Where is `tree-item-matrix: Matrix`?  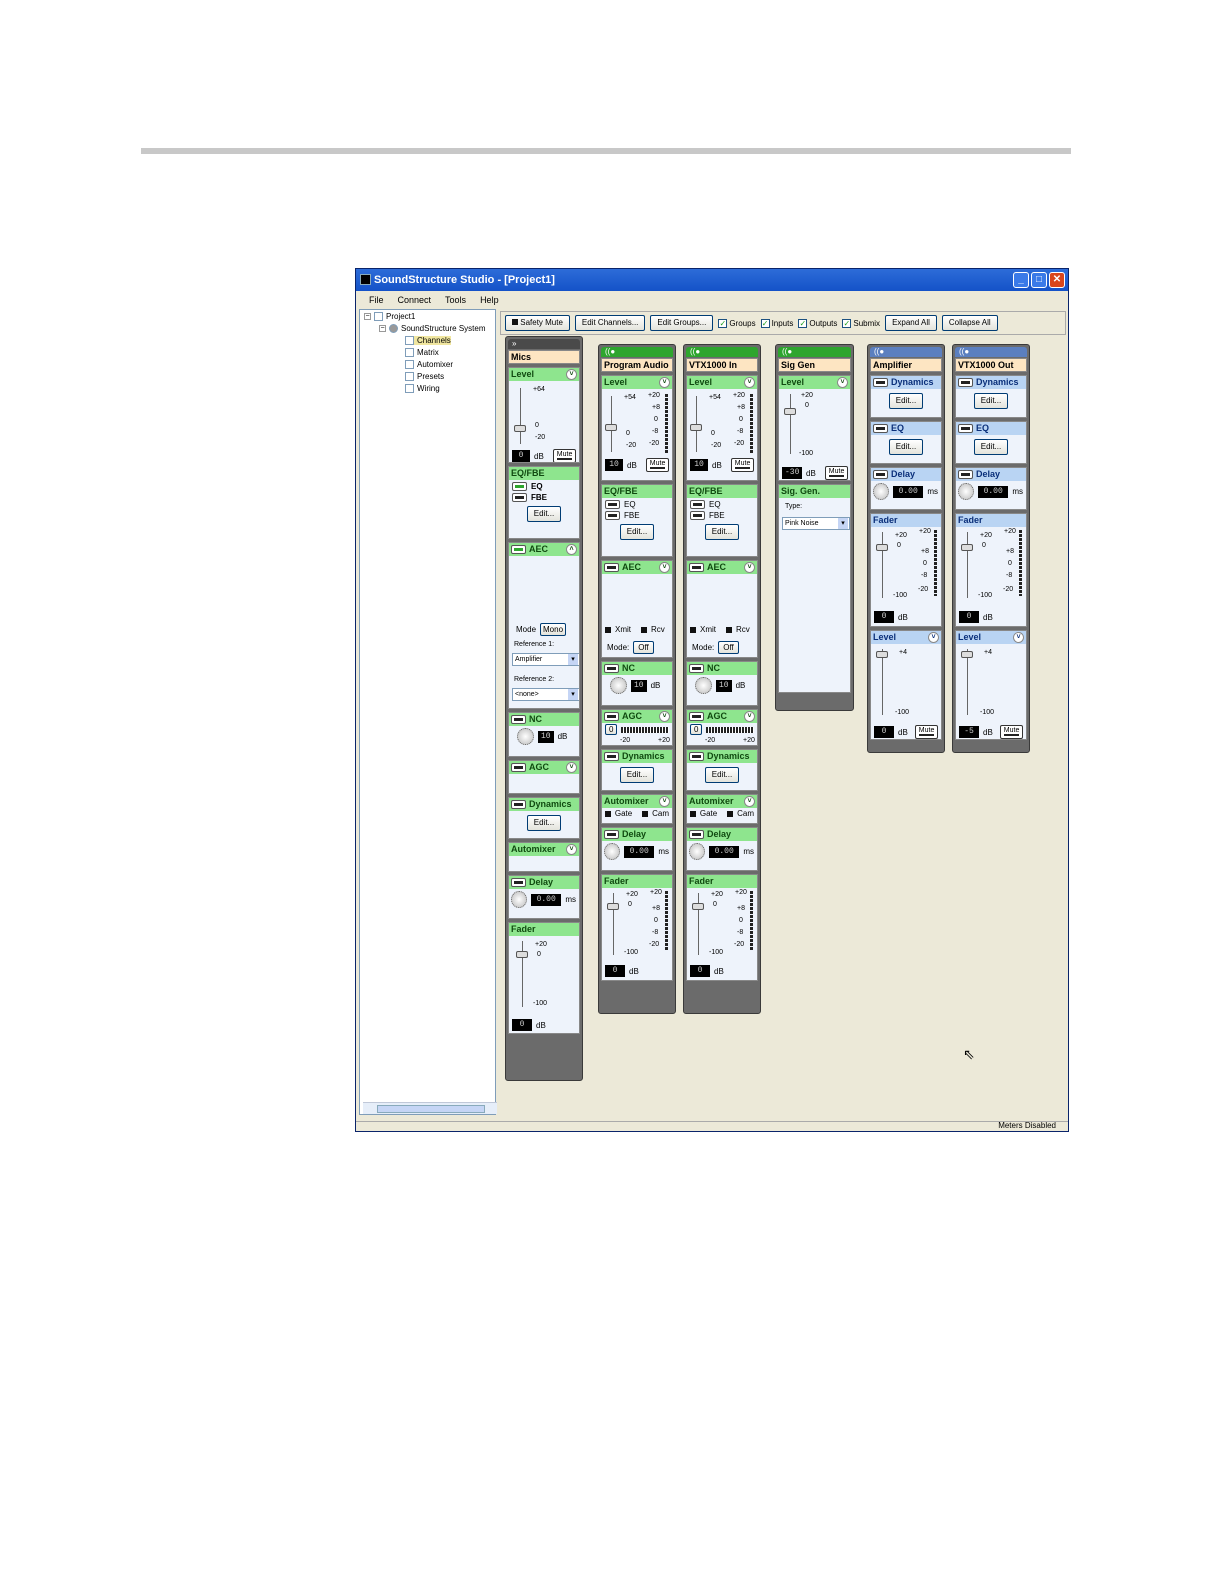
tree-item-matrix: Matrix is located at coordinates (422, 352).